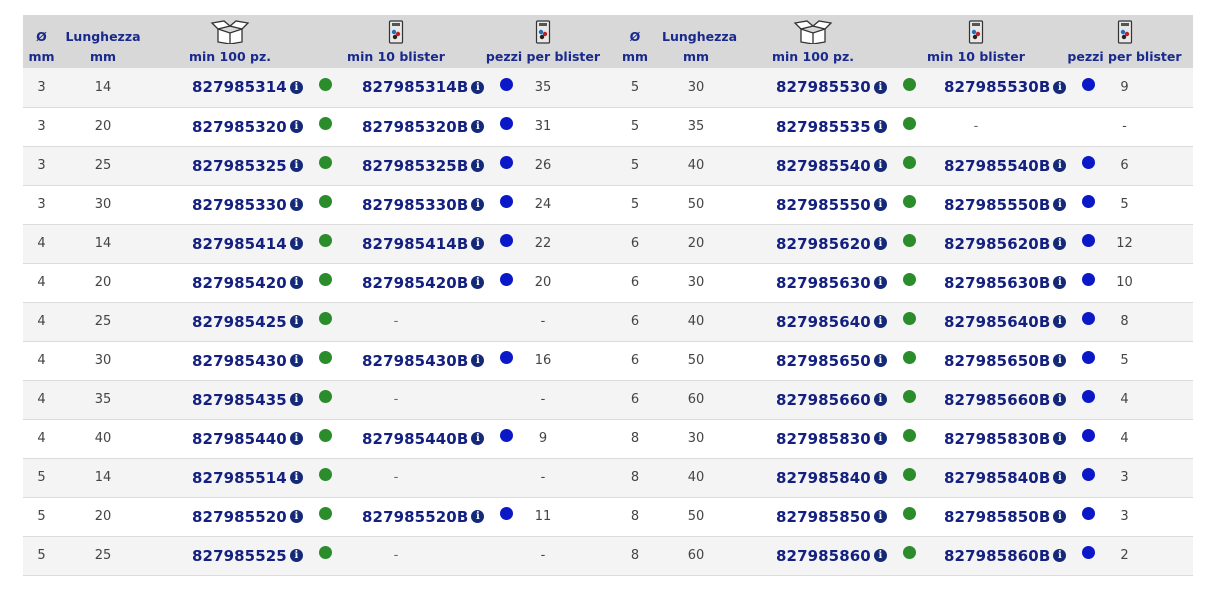 This screenshot has height=589, width=1212. I want to click on blister-code-link: 827985320B, so click(415, 127).